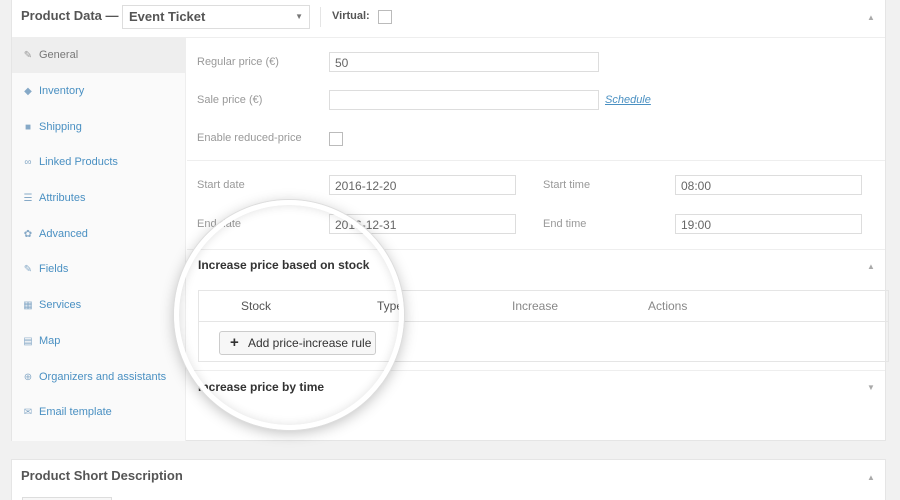 The image size is (900, 500). What do you see at coordinates (871, 387) in the screenshot?
I see `expand-arrow-icon: ▼` at bounding box center [871, 387].